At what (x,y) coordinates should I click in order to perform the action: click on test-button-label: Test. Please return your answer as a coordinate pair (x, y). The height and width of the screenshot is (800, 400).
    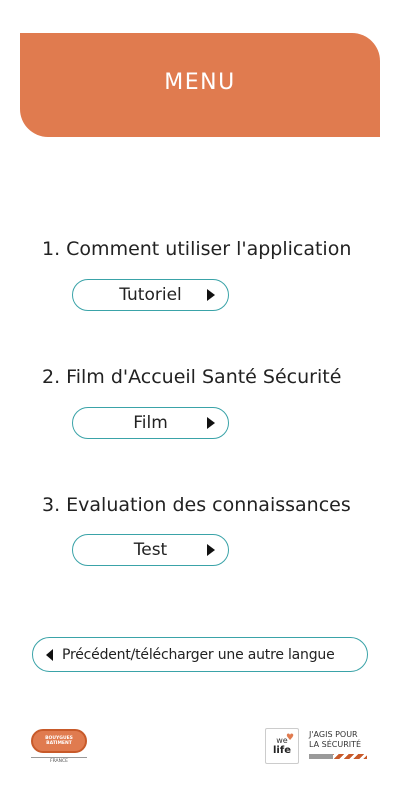
    Looking at the image, I should click on (150, 550).